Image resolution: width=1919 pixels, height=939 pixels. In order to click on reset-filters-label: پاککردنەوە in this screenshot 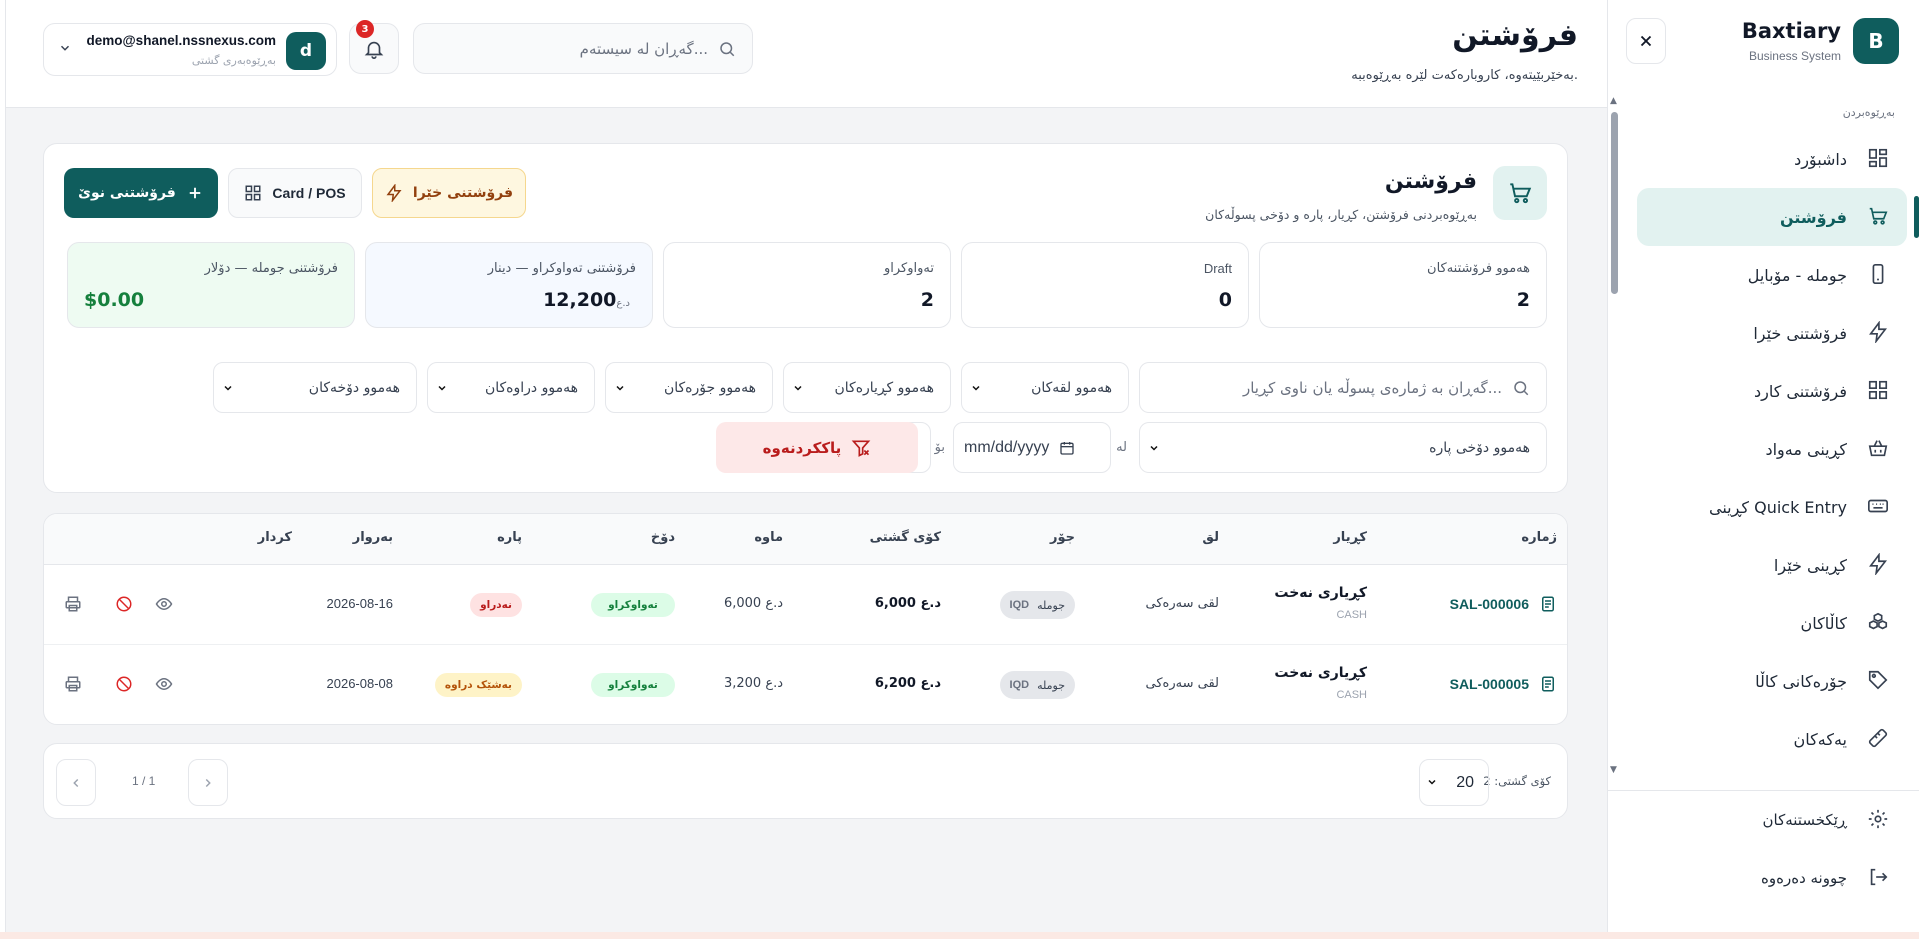, I will do `click(802, 447)`.